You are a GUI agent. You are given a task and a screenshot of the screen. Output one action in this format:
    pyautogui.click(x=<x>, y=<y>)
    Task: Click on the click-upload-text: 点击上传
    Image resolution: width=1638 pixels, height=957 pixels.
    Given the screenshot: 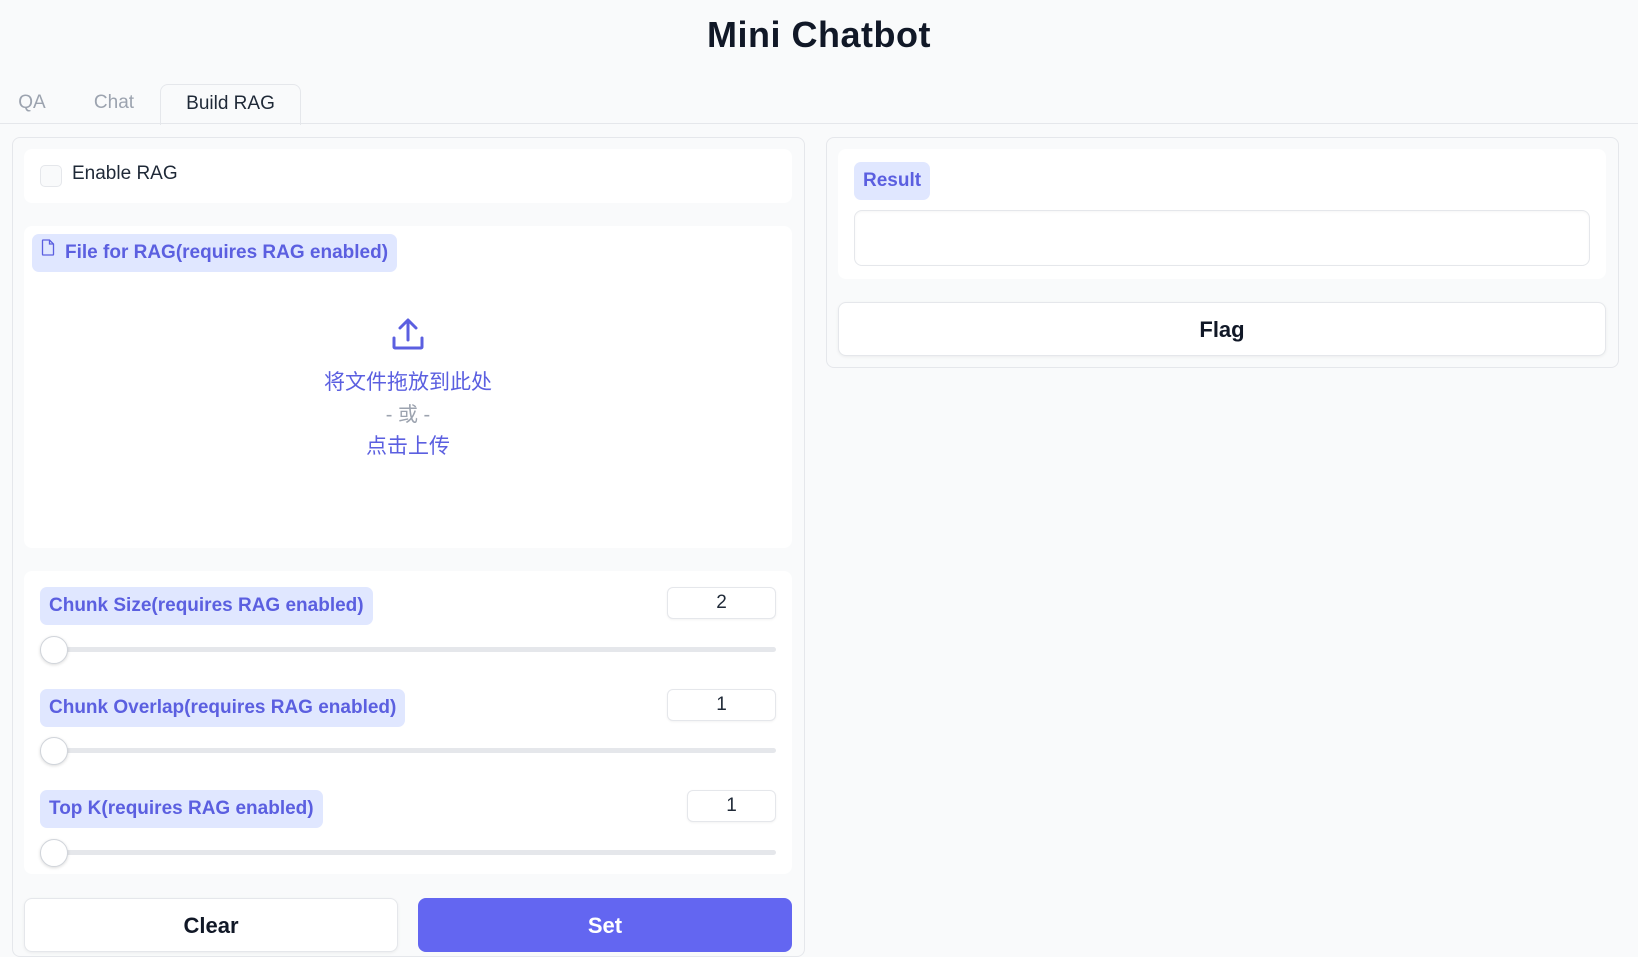 What is the action you would take?
    pyautogui.click(x=408, y=447)
    